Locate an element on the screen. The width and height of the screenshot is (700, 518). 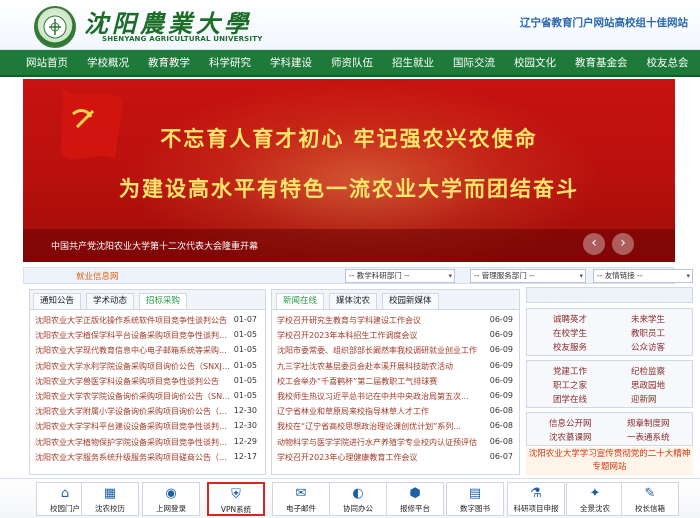
link-regulations: 规章制度网 is located at coordinates (648, 423).